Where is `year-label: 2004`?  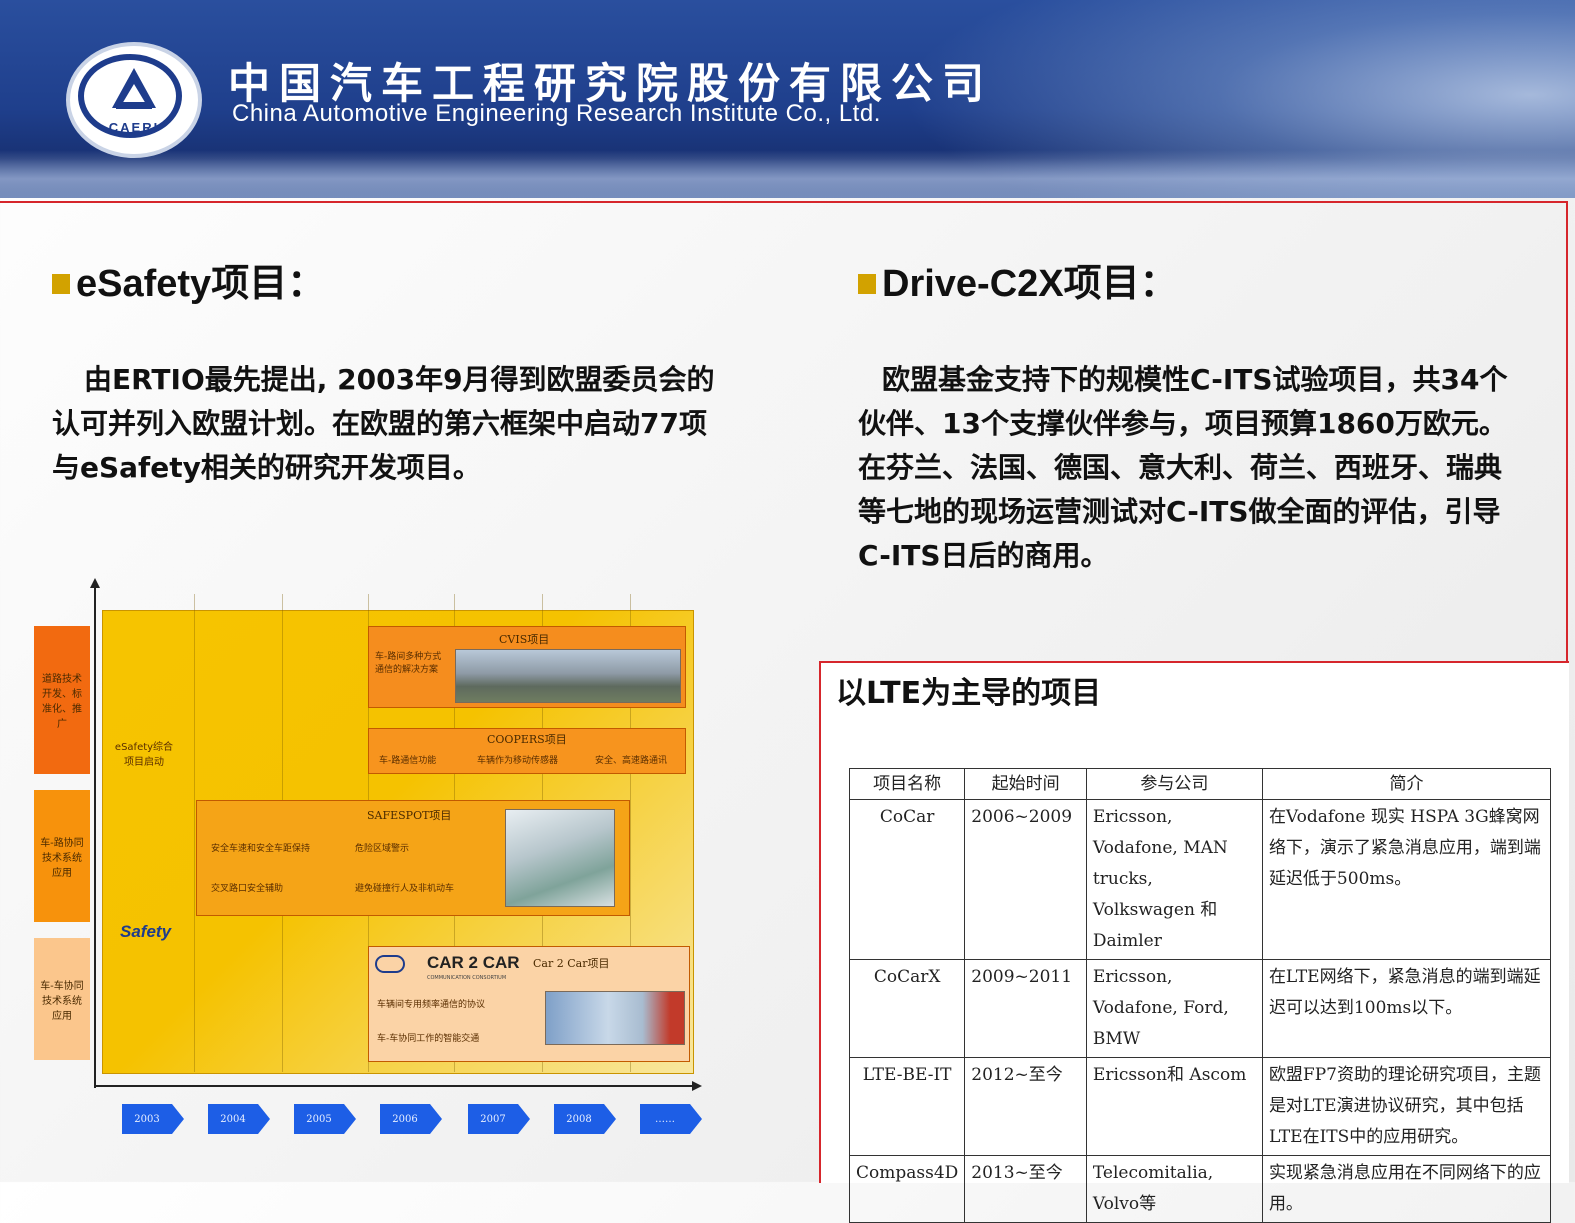 year-label: 2004 is located at coordinates (233, 1119).